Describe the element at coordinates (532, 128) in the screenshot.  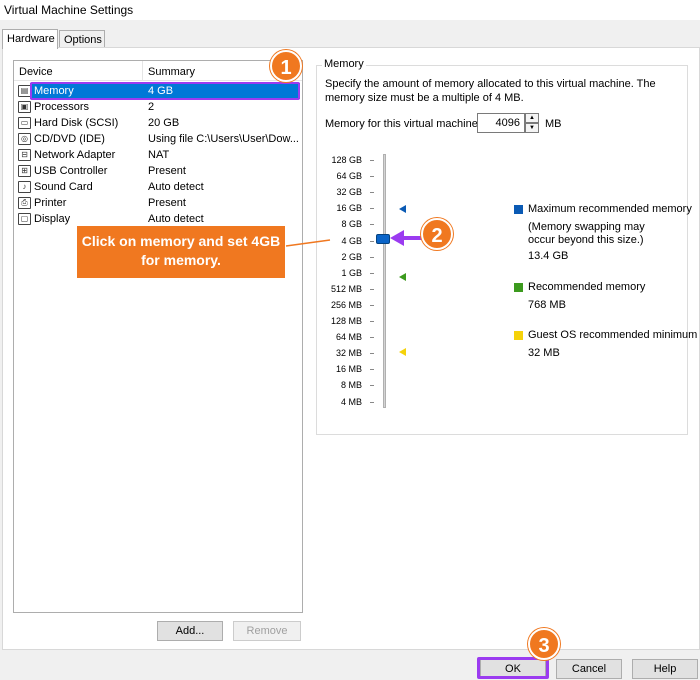
I see `memory-spin-down-icon: ▼` at that location.